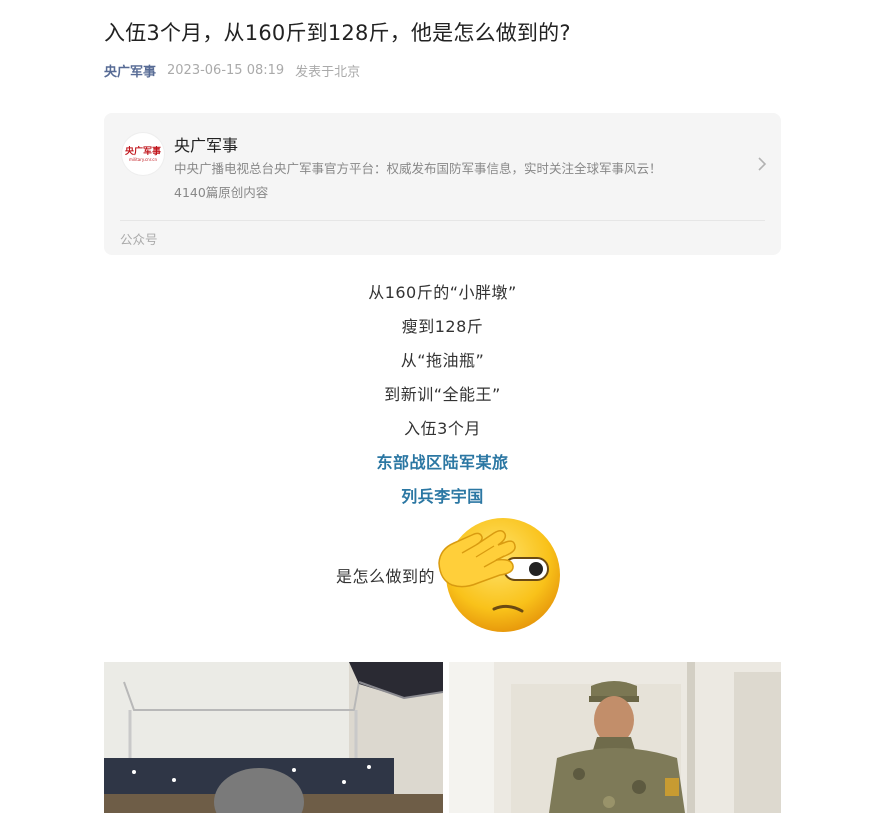 This screenshot has width=895, height=813. Describe the element at coordinates (442, 326) in the screenshot. I see `body-line: 瘦到128斤` at that location.